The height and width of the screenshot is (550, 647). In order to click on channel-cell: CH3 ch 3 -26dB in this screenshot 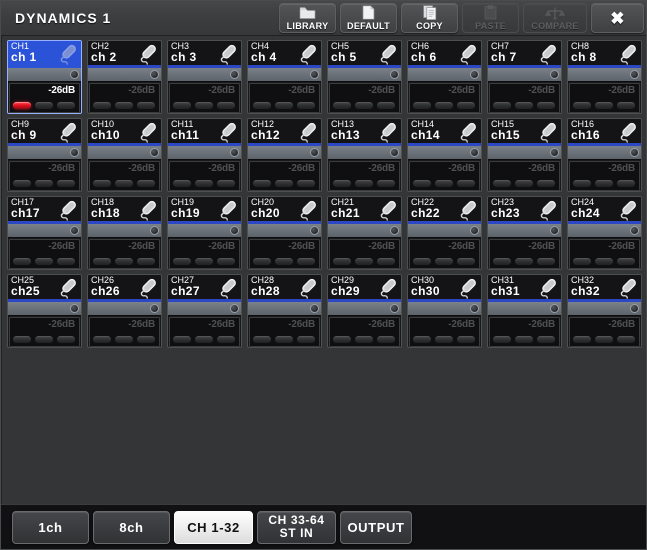, I will do `click(205, 78)`.